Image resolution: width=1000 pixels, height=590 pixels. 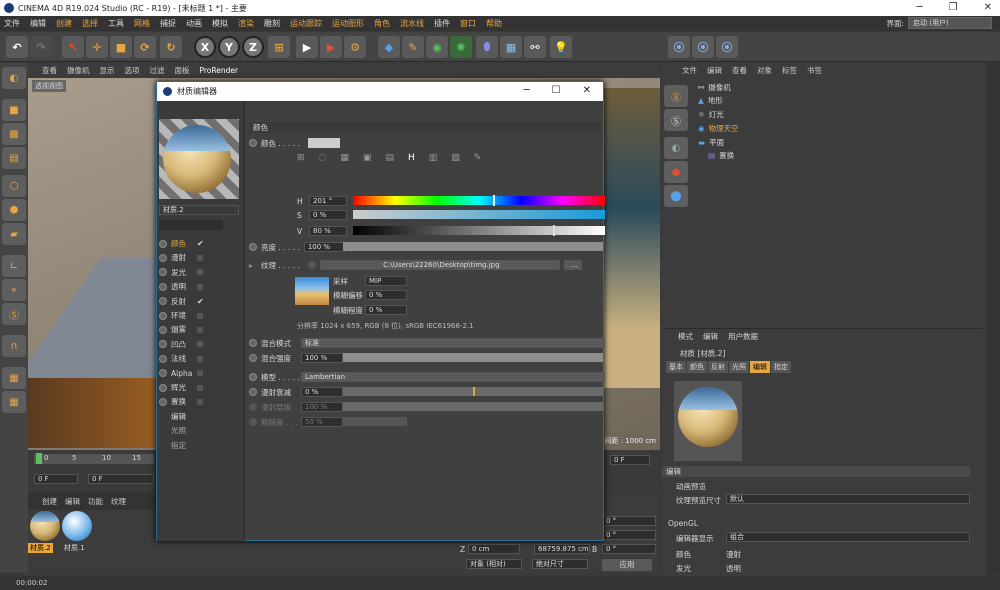 I want to click on object-row: ▬ 平面, so click(x=711, y=142).